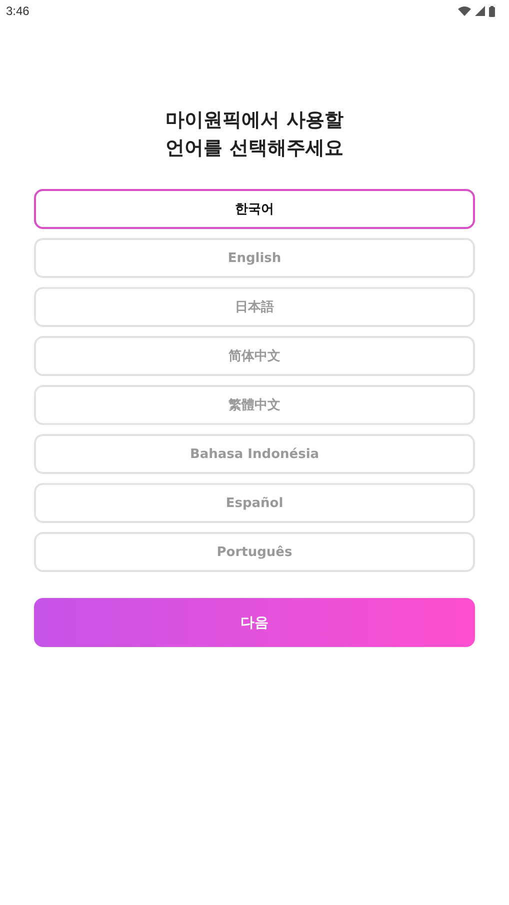  What do you see at coordinates (18, 11) in the screenshot?
I see `status-time: 3:46` at bounding box center [18, 11].